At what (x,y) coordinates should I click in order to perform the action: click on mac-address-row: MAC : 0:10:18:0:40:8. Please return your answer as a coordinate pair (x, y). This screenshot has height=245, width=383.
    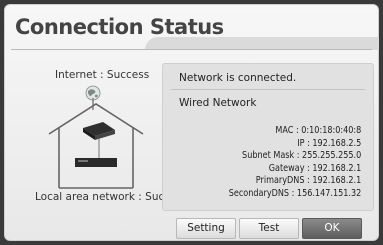
    Looking at the image, I should click on (318, 130).